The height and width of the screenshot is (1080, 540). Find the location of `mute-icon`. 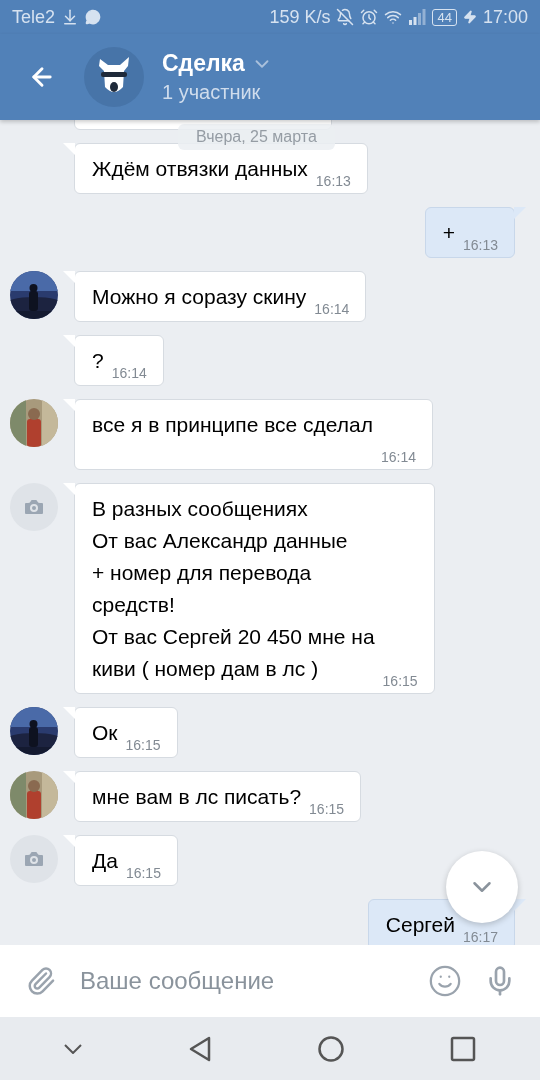

mute-icon is located at coordinates (345, 17).